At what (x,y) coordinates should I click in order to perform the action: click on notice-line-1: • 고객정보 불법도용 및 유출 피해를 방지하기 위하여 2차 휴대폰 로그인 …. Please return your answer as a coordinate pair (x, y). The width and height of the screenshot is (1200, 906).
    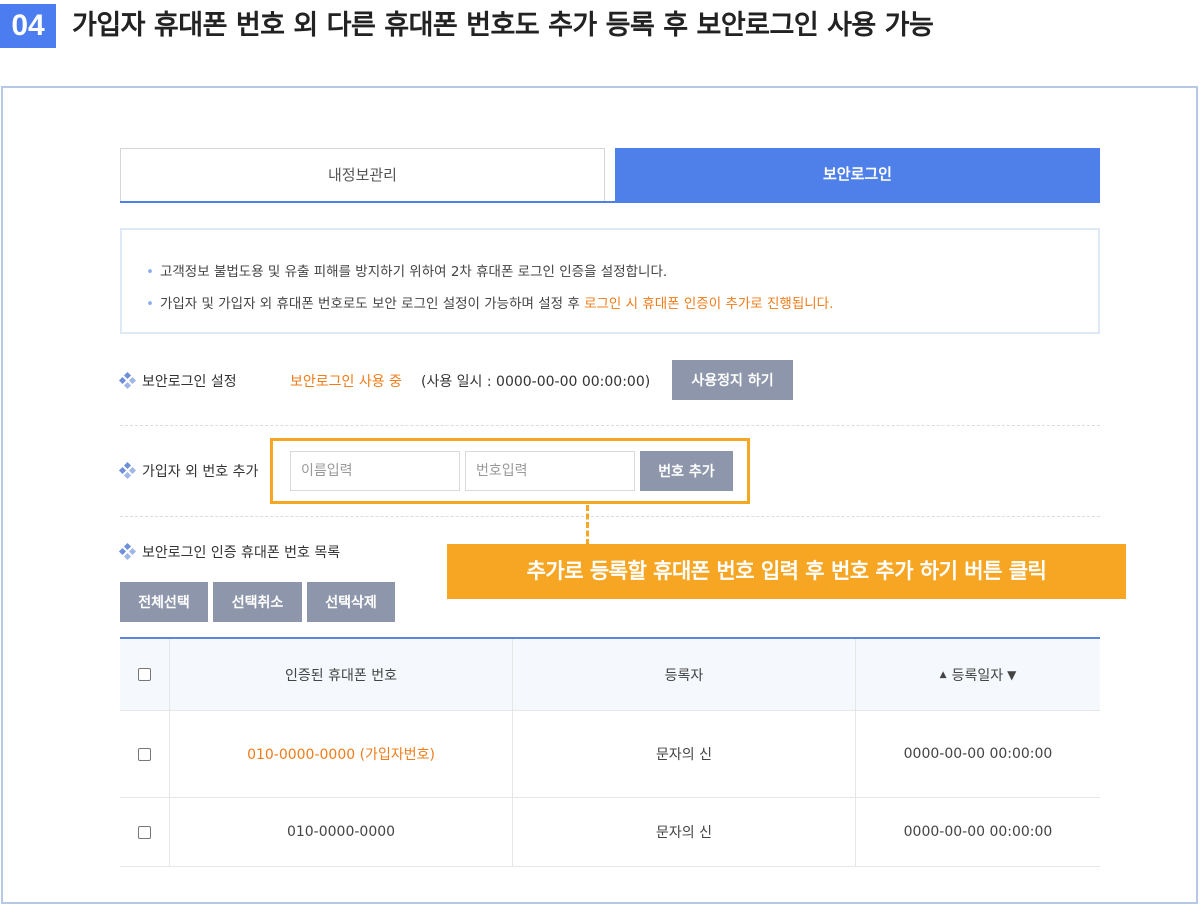
    Looking at the image, I should click on (622, 272).